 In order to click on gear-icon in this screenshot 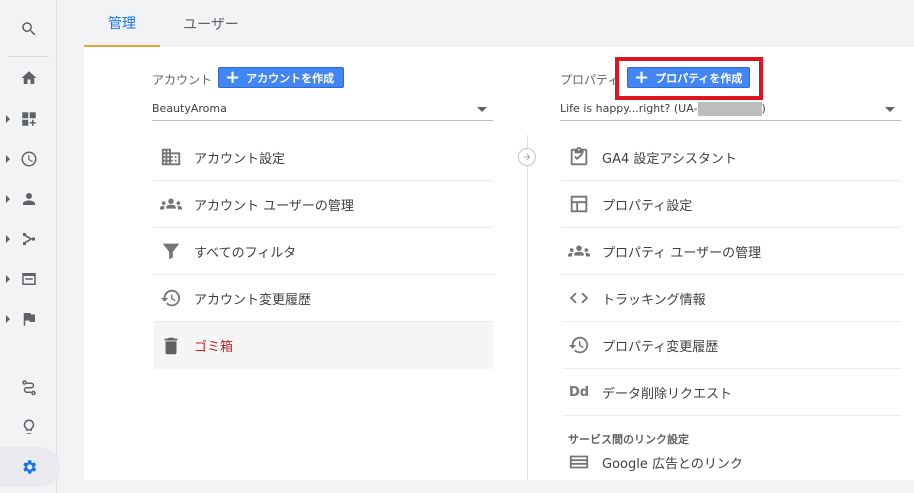, I will do `click(29, 467)`.